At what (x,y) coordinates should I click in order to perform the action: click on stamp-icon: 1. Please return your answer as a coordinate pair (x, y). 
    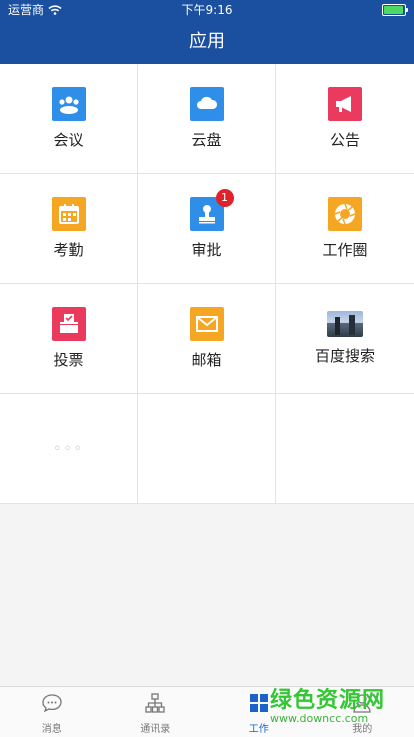
    Looking at the image, I should click on (207, 214).